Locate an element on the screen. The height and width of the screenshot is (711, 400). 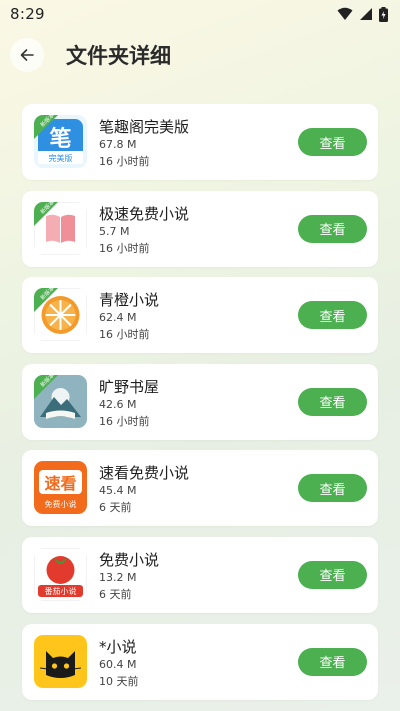
app-name: 极速免费小说 is located at coordinates (144, 213).